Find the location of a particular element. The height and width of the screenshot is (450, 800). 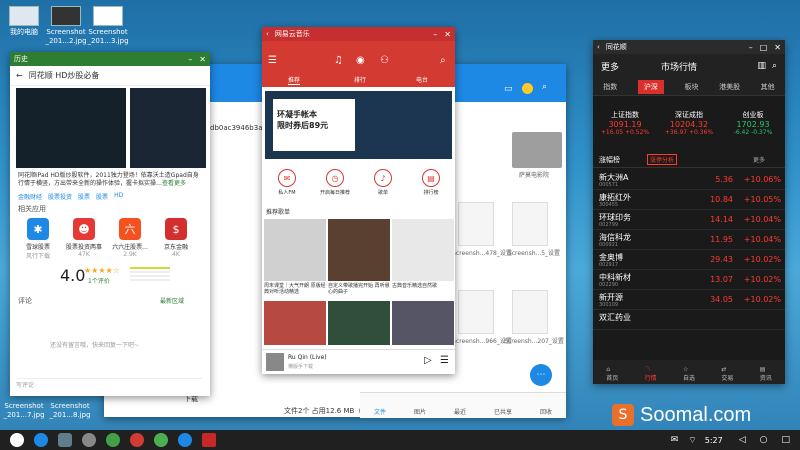

tab-chart: 排行 is located at coordinates (360, 79).